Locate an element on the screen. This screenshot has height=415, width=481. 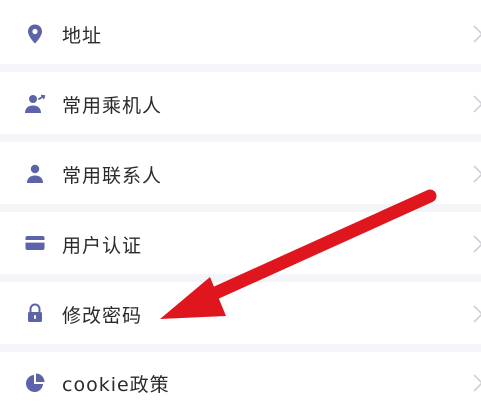
contact-person-icon is located at coordinates (35, 174).